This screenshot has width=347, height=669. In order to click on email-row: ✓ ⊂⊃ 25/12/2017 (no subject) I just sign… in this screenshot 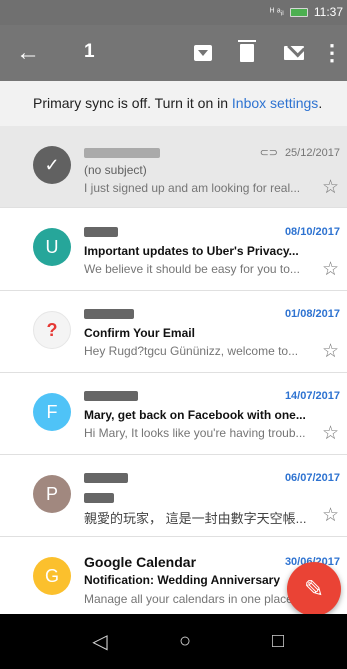, I will do `click(173, 167)`.